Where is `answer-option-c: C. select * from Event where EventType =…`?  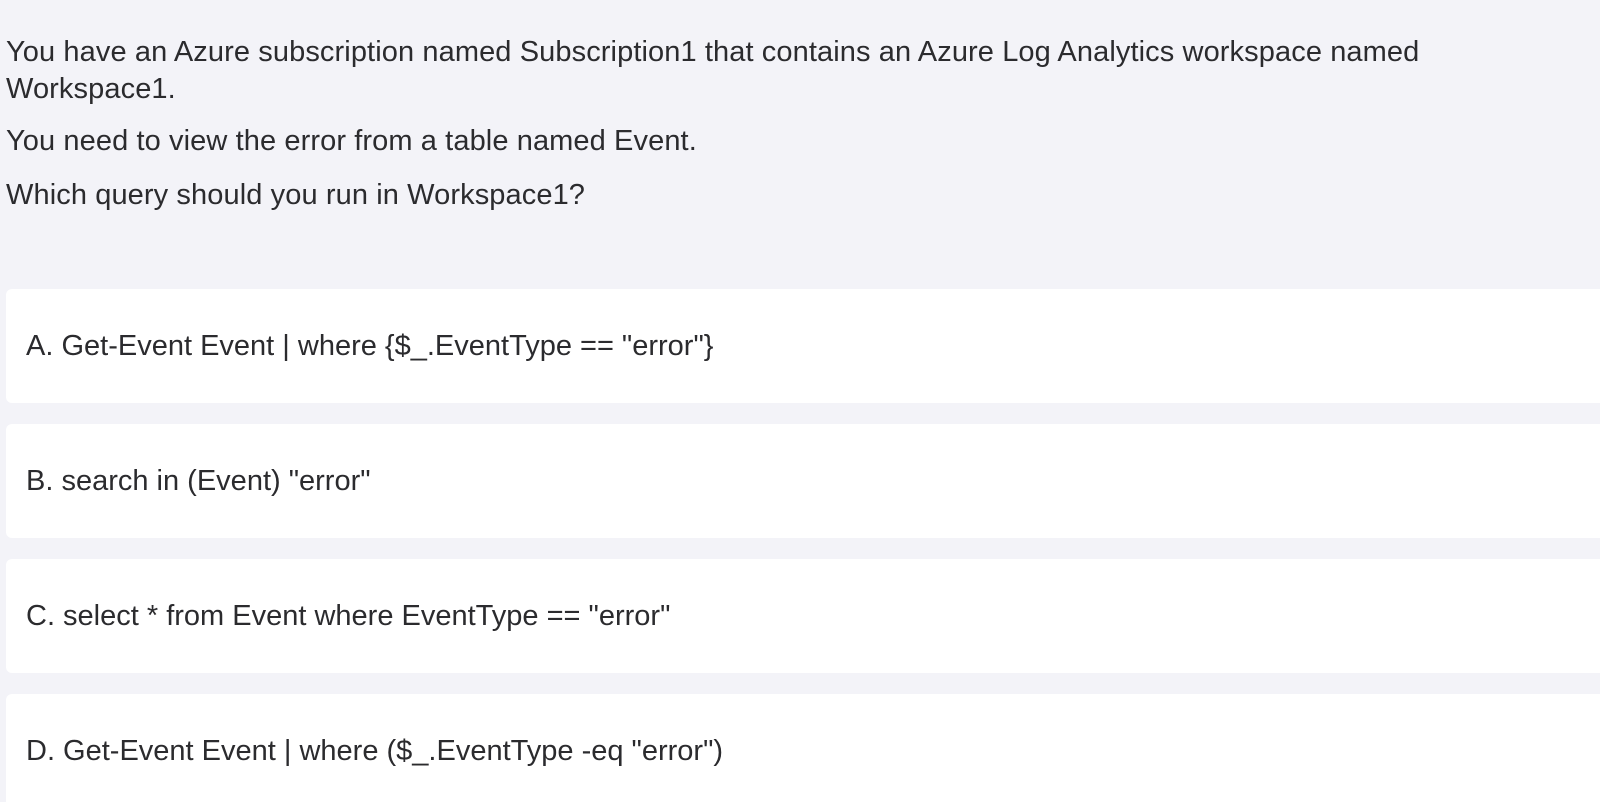
answer-option-c: C. select * from Event where EventType =… is located at coordinates (803, 616).